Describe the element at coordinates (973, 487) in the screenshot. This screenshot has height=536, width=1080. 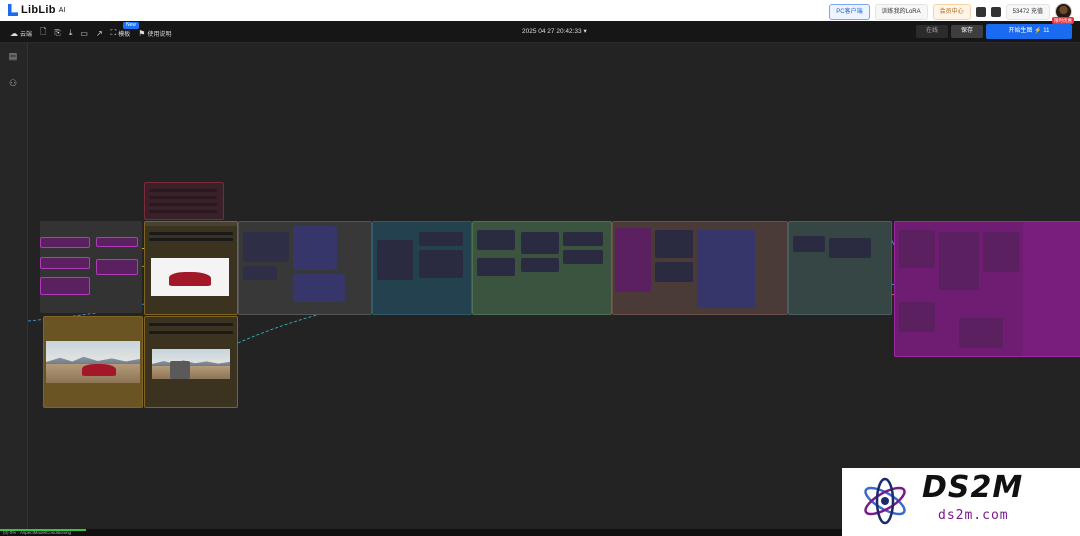
I see `watermark-brand: DS2M` at that location.